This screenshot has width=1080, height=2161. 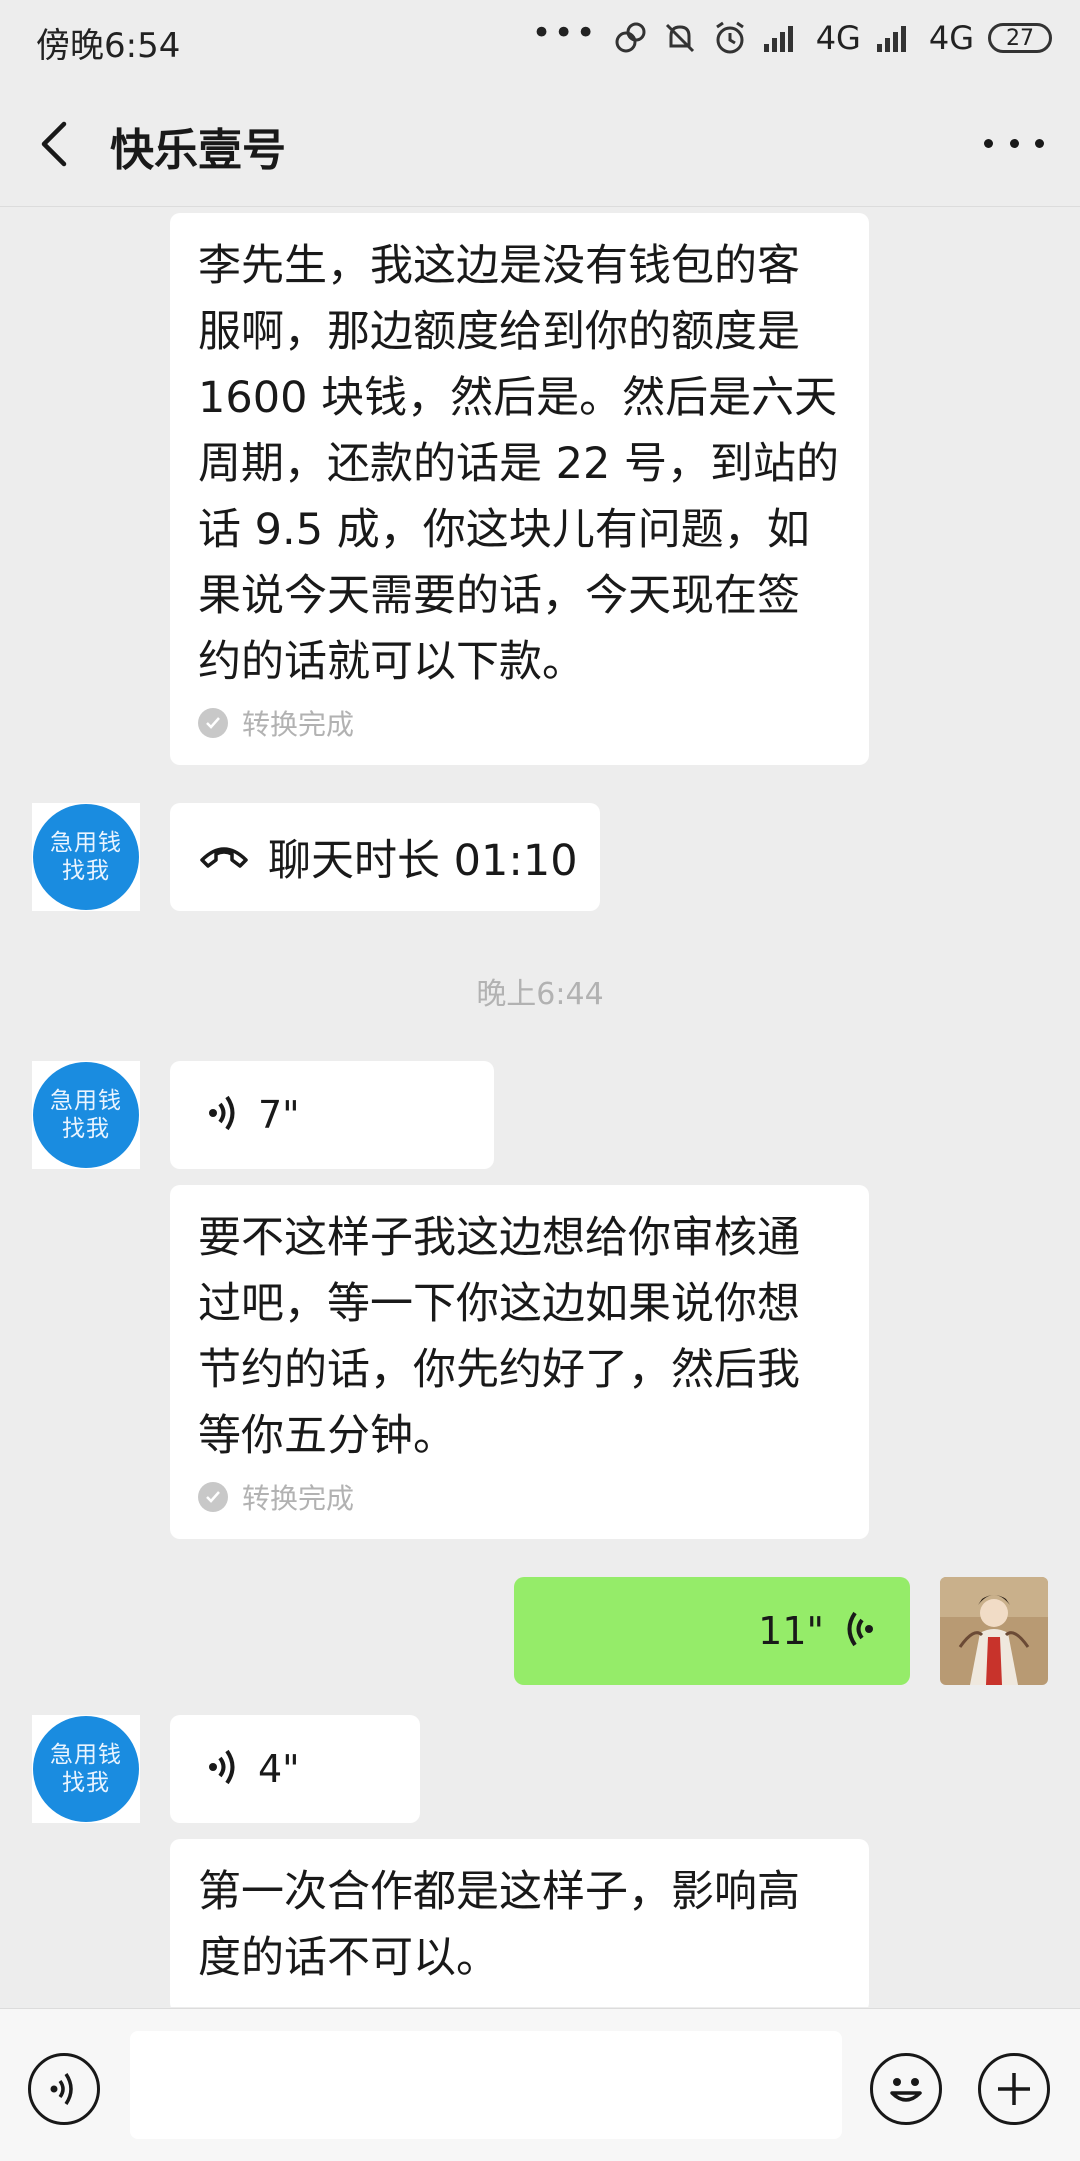 I want to click on sent-voice-bubble: 11", so click(x=712, y=1631).